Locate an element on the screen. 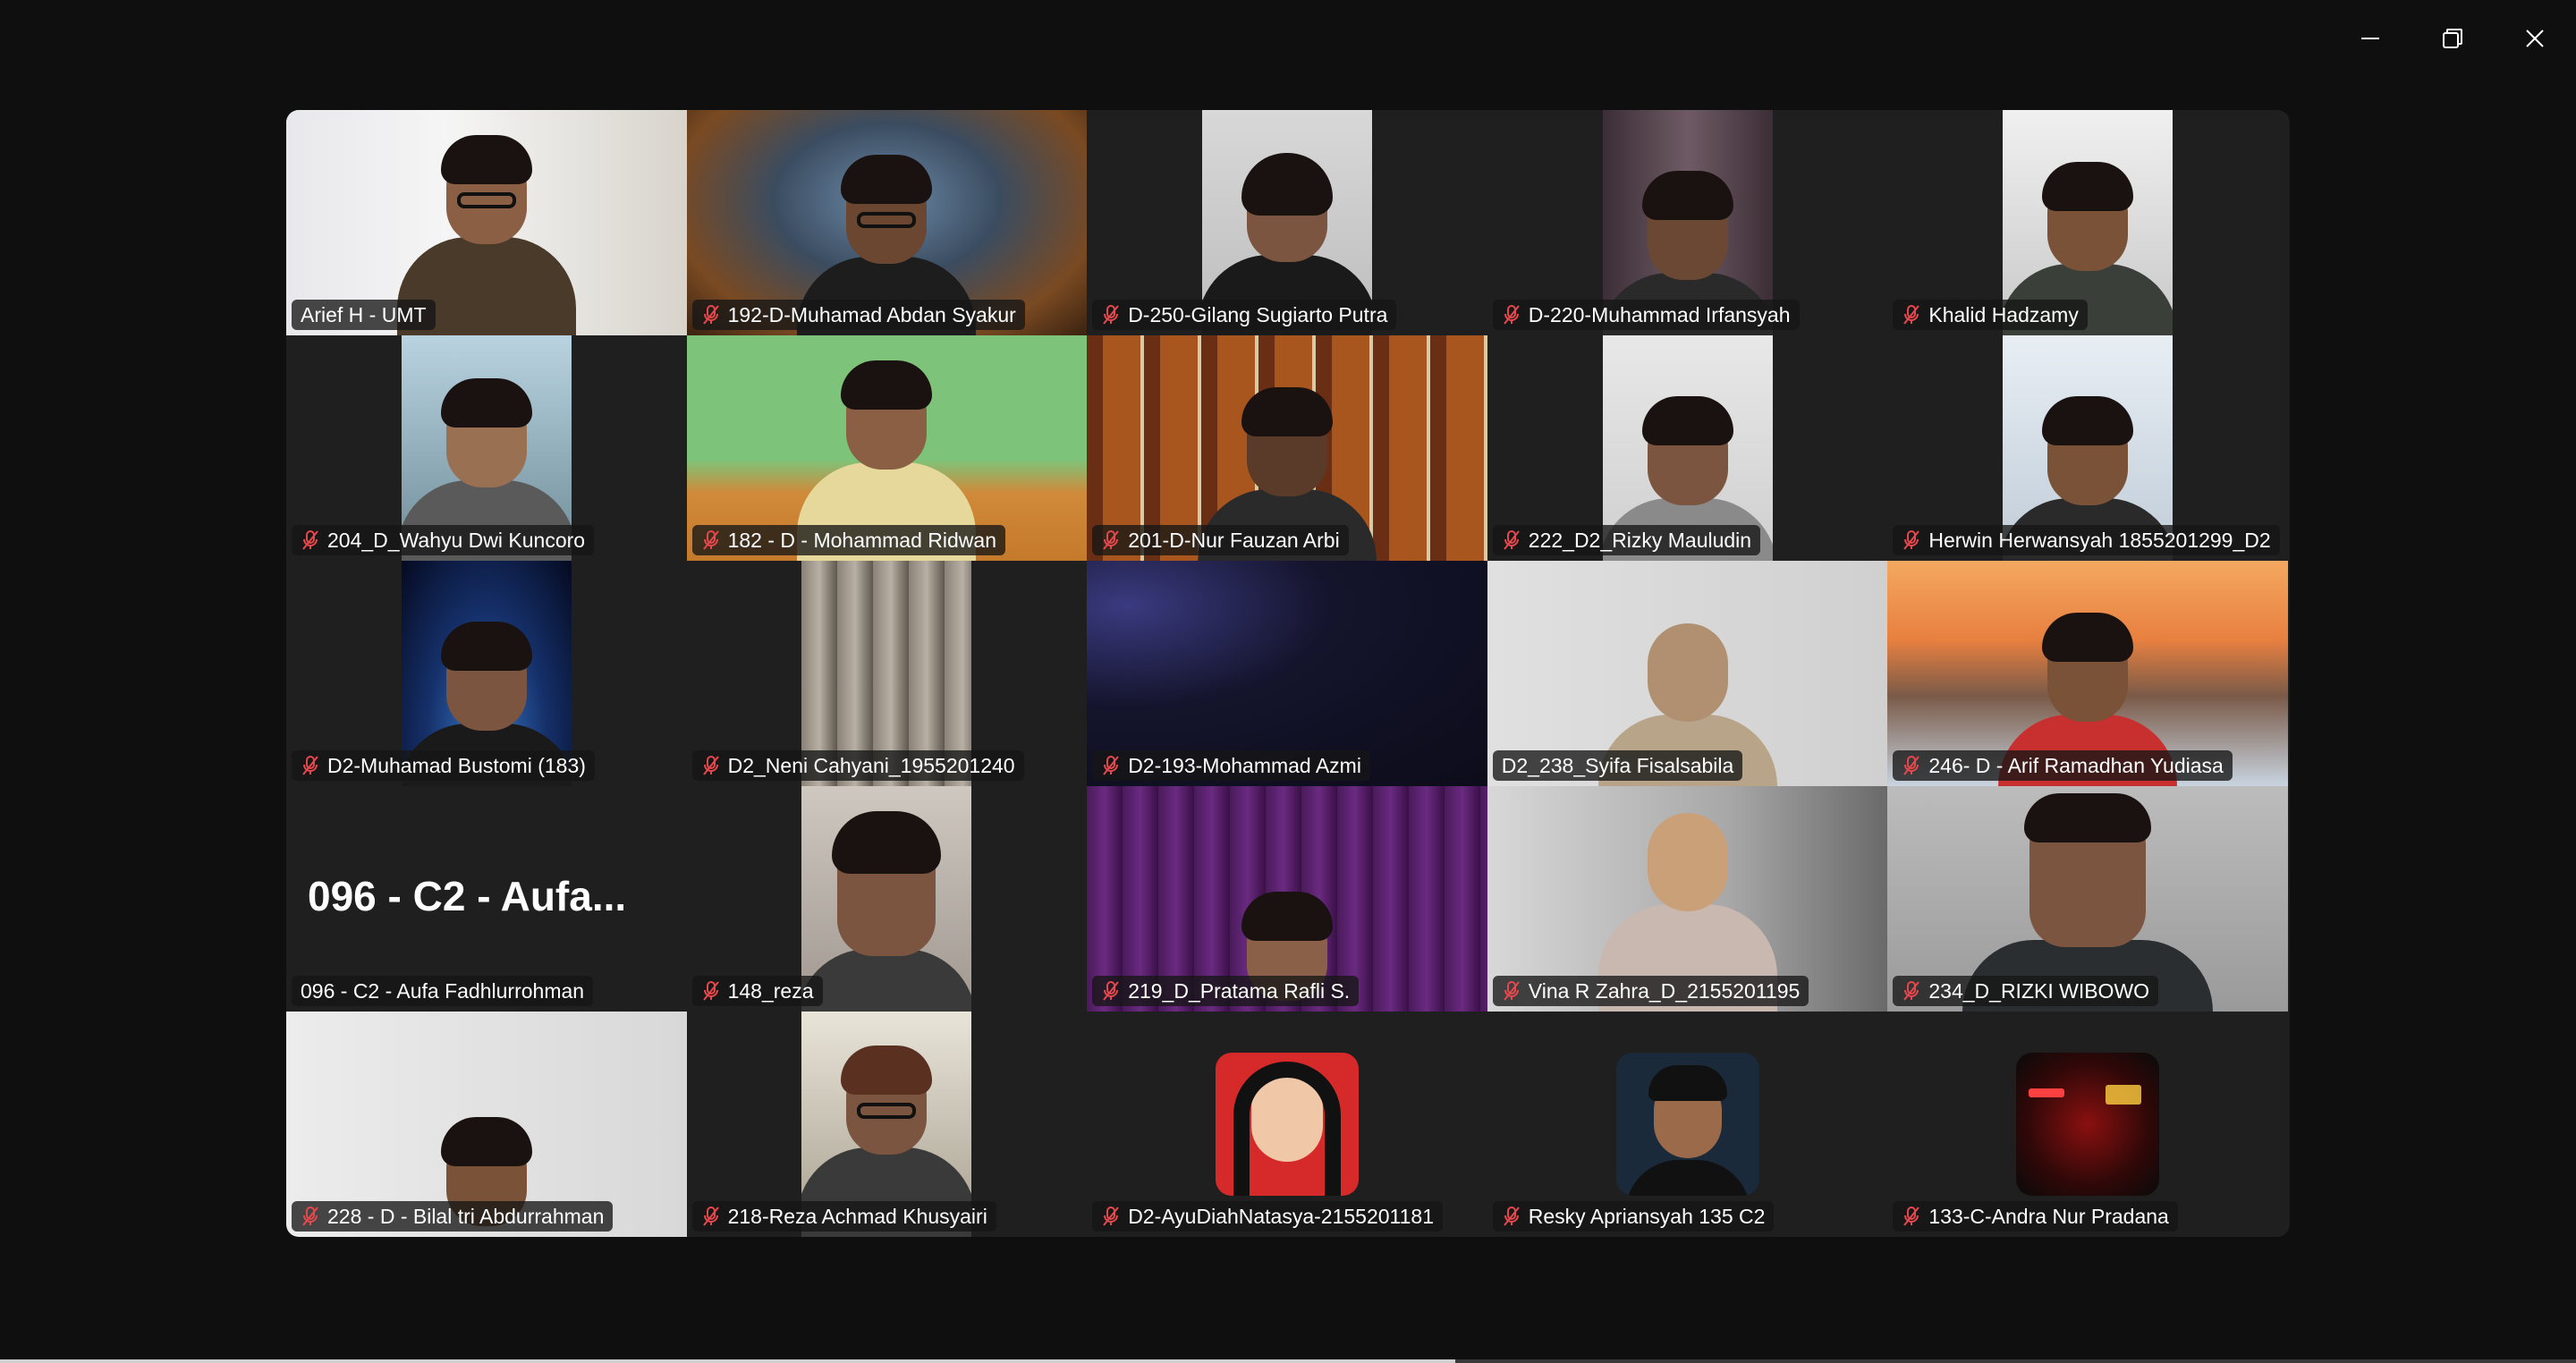 This screenshot has height=1363, width=2576. participant-name: 192-D-Muhamad Abdan Syakur is located at coordinates (871, 314).